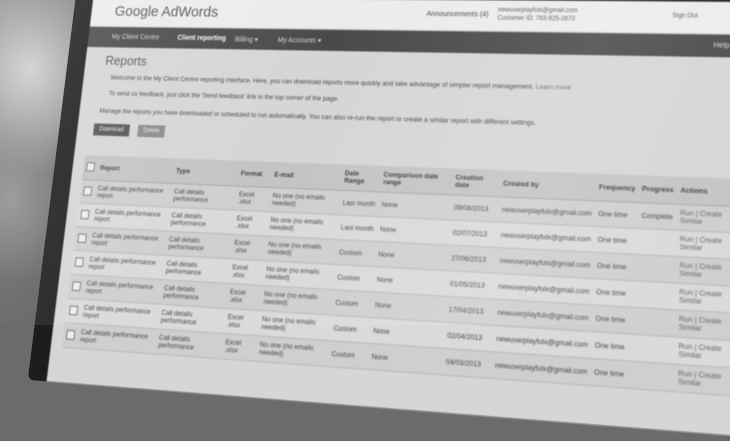 This screenshot has height=441, width=730. I want to click on nav-my-client-centre: My Client Centre, so click(135, 37).